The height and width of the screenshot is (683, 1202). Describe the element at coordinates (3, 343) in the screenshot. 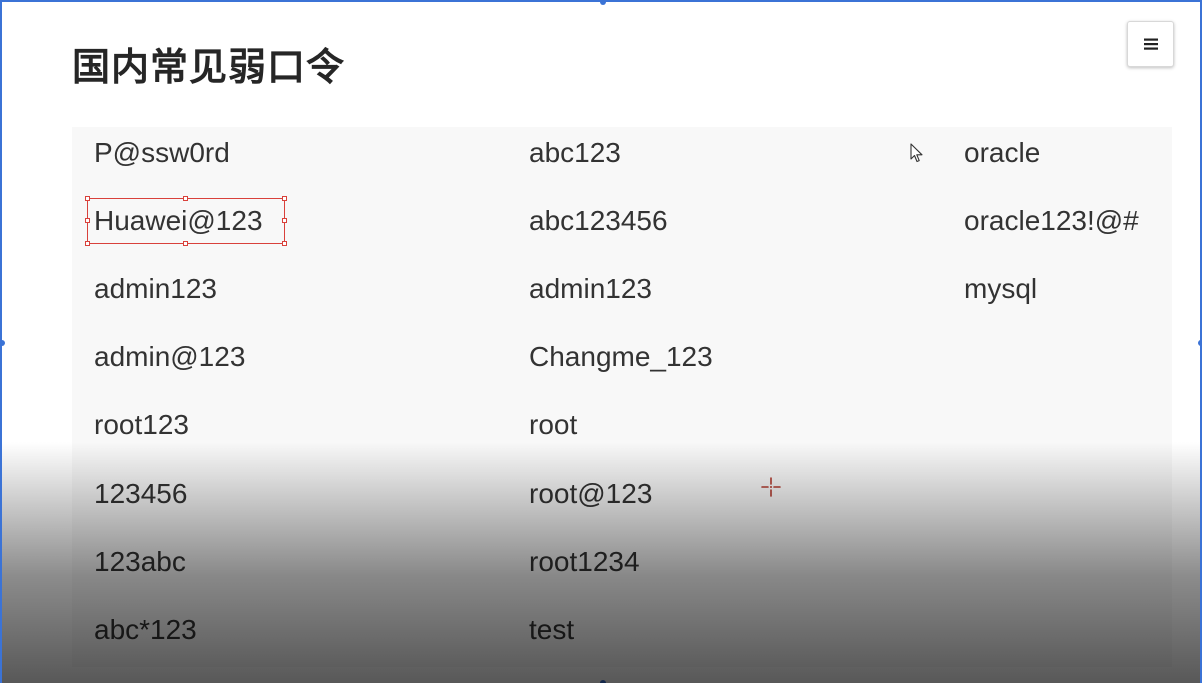

I see `selection-handle-left` at that location.